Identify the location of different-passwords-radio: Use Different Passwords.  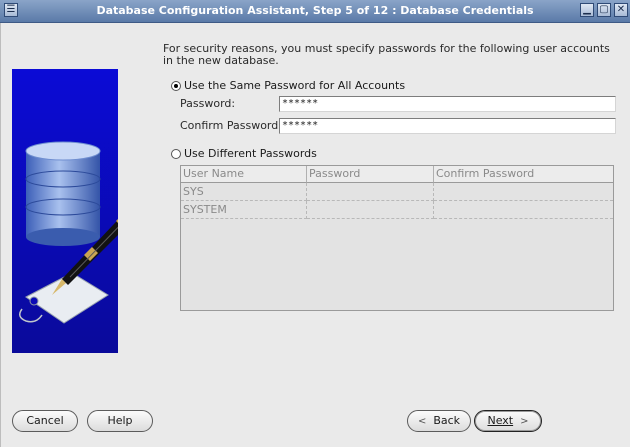
(244, 153).